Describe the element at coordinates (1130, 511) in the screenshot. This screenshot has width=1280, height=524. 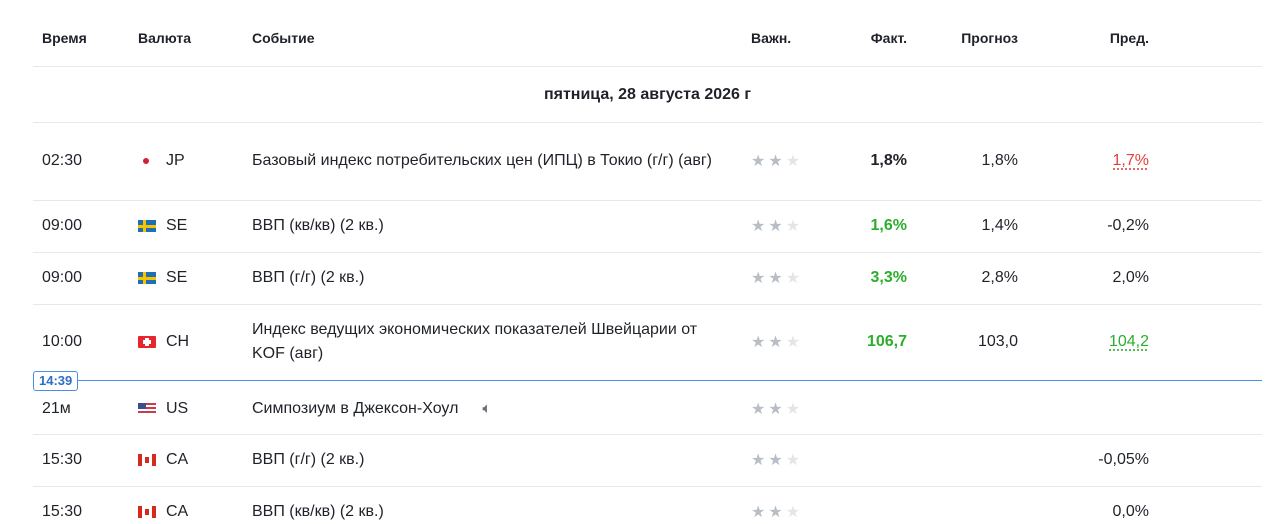
I see `event-previous: 0,0%` at that location.